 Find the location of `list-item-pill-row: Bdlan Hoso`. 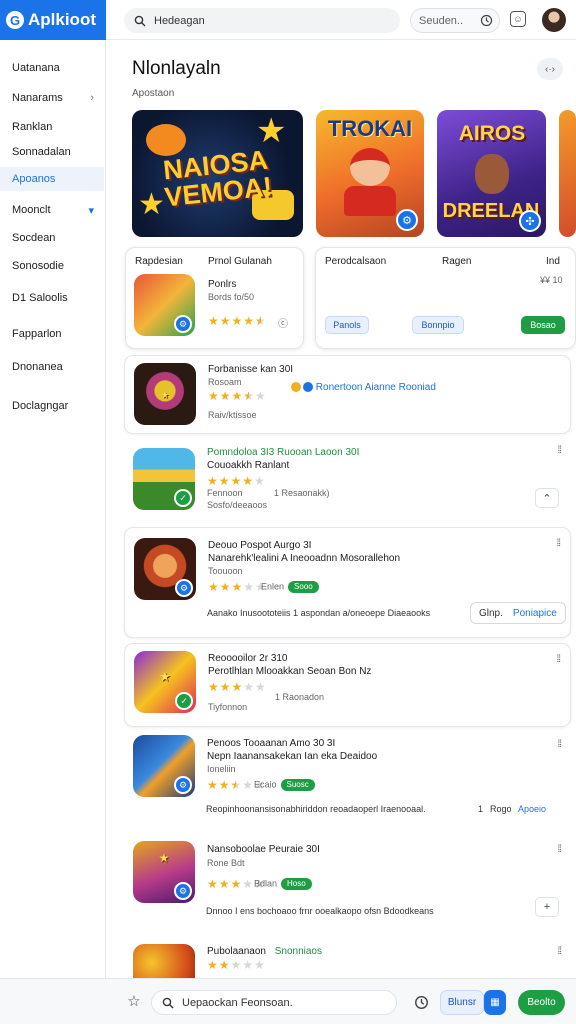

list-item-pill-row: Bdlan Hoso is located at coordinates (283, 884).